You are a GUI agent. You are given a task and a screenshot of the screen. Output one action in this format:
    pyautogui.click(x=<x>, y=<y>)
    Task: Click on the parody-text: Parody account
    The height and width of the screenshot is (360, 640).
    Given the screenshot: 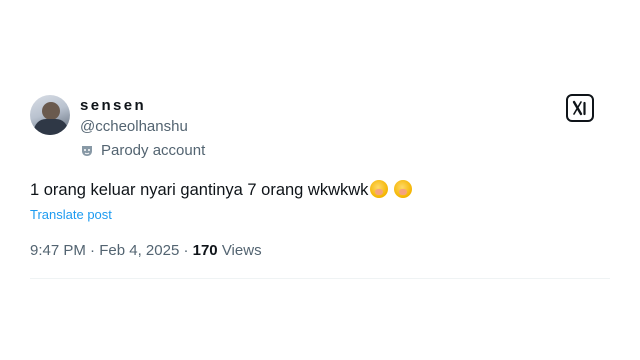 What is the action you would take?
    pyautogui.click(x=153, y=150)
    